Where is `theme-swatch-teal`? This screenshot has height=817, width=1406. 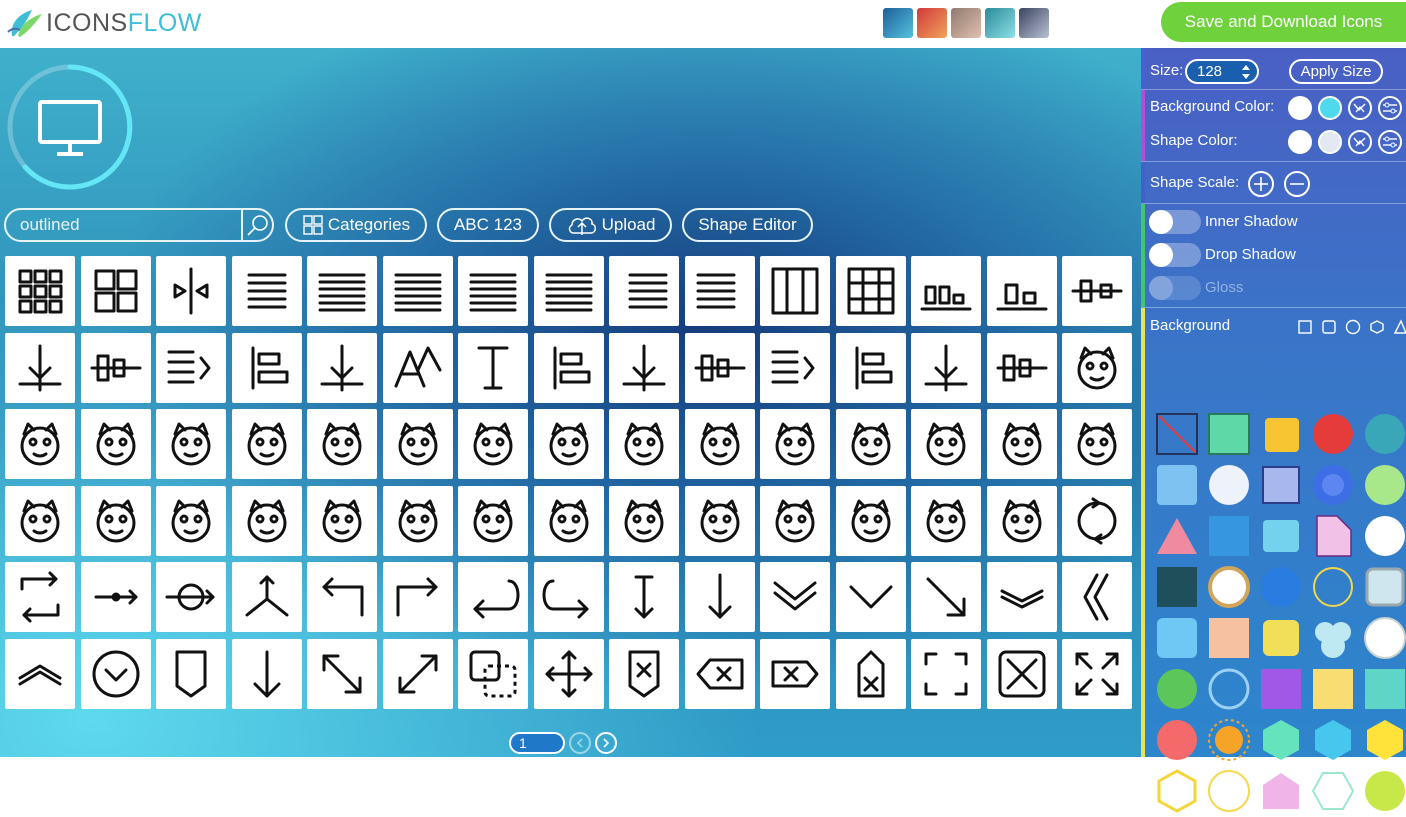 theme-swatch-teal is located at coordinates (1000, 23).